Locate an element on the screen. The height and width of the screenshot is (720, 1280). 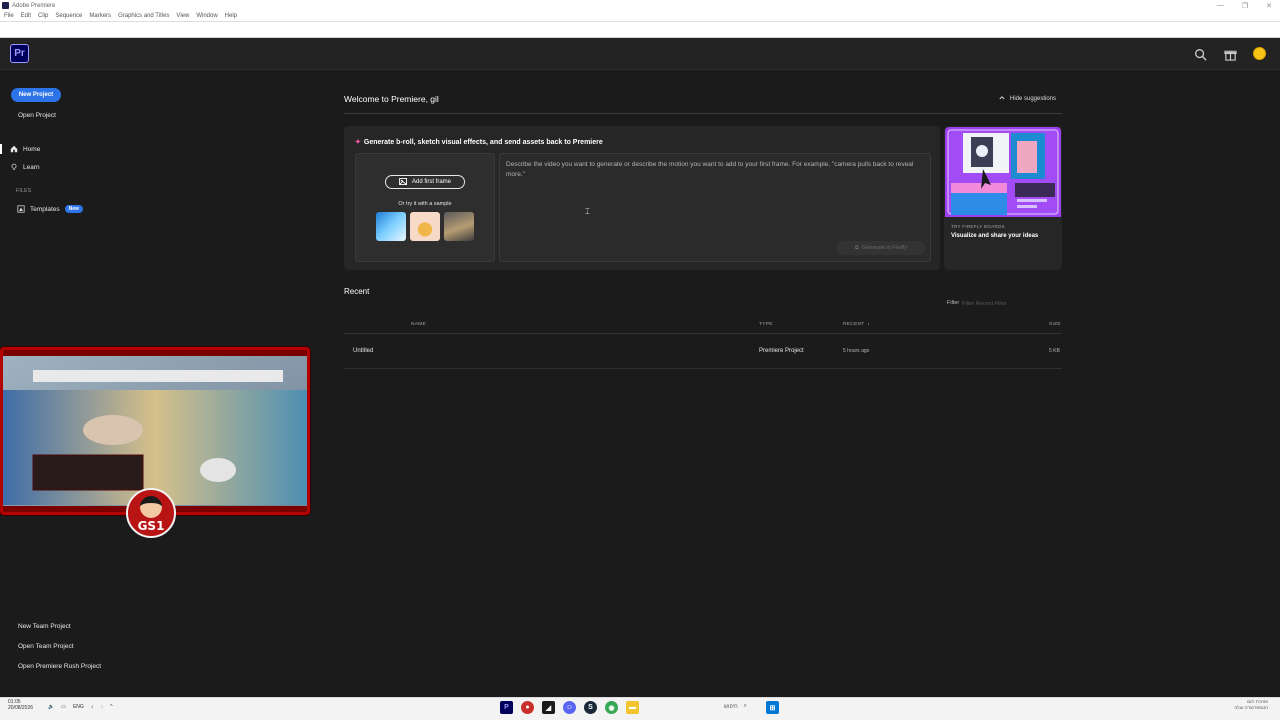
sample-thumbnail-car is located at coordinates (459, 226).